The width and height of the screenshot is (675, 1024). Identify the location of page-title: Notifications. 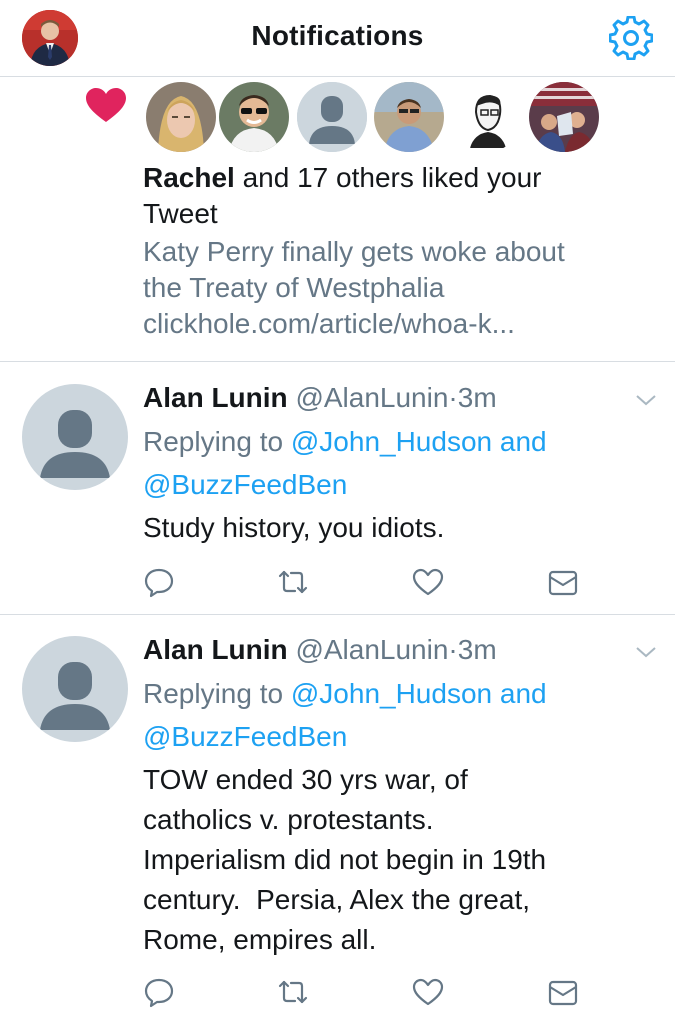
(337, 35).